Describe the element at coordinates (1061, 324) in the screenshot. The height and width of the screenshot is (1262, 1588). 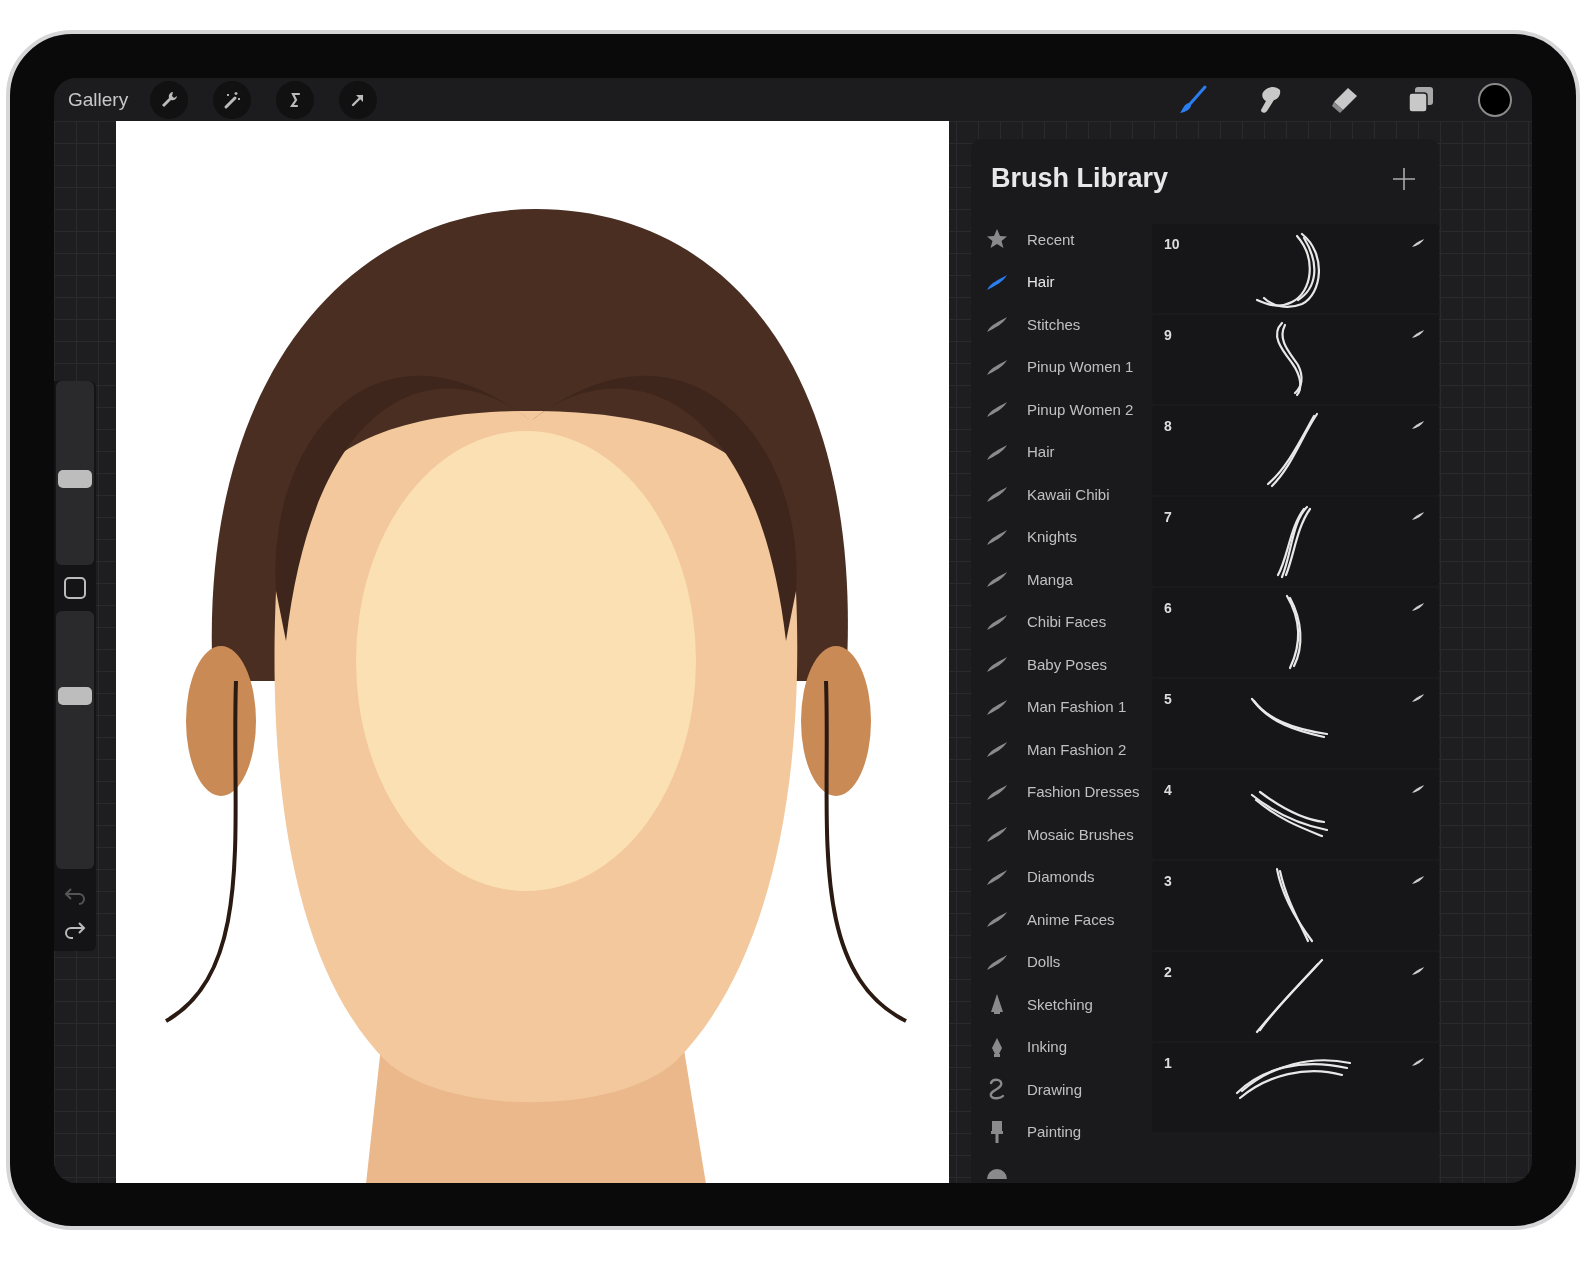
I see `brush-category: Stitches` at that location.